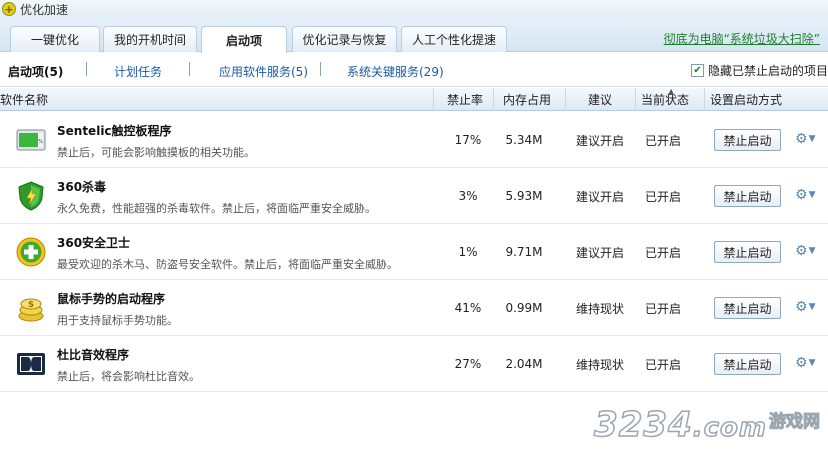  I want to click on hide-disabled-checkbox: ✔, so click(697, 70).